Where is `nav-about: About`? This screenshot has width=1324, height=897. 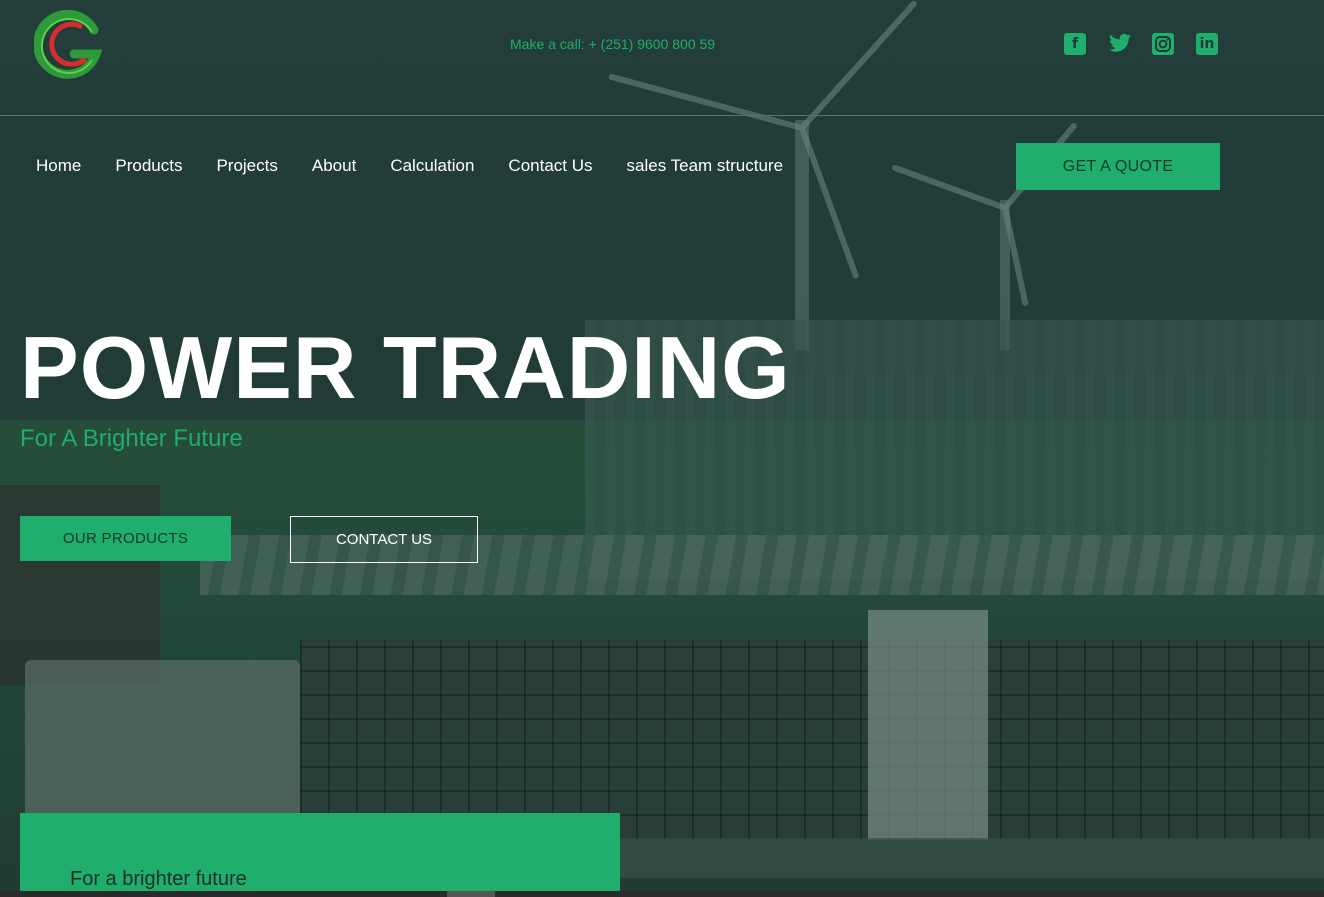
nav-about: About is located at coordinates (334, 166).